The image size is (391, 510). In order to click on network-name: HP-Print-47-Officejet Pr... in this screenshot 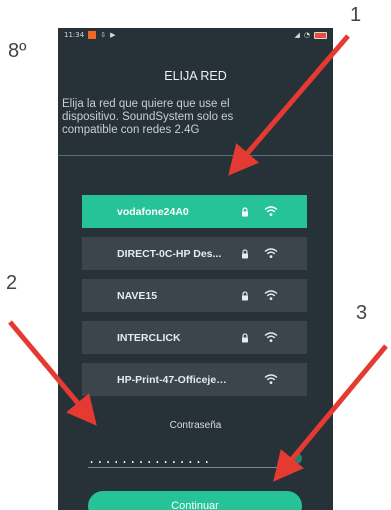, I will do `click(173, 379)`.